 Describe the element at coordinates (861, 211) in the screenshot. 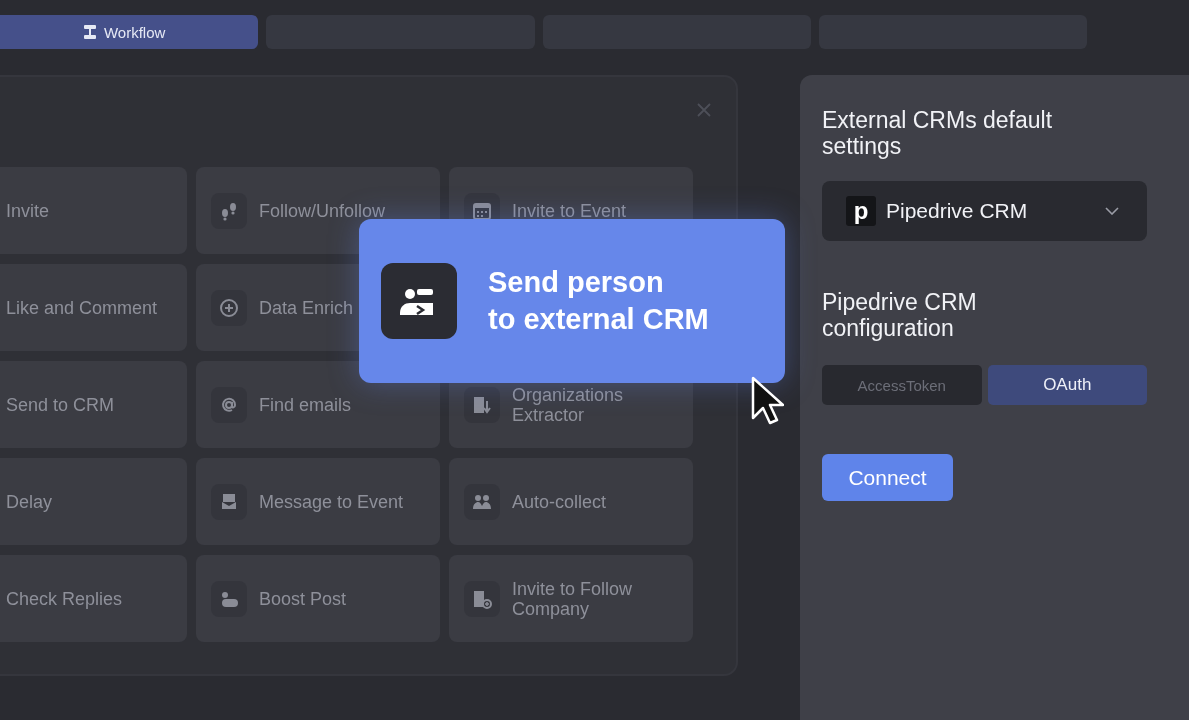

I see `pipedrive-logo: p` at that location.